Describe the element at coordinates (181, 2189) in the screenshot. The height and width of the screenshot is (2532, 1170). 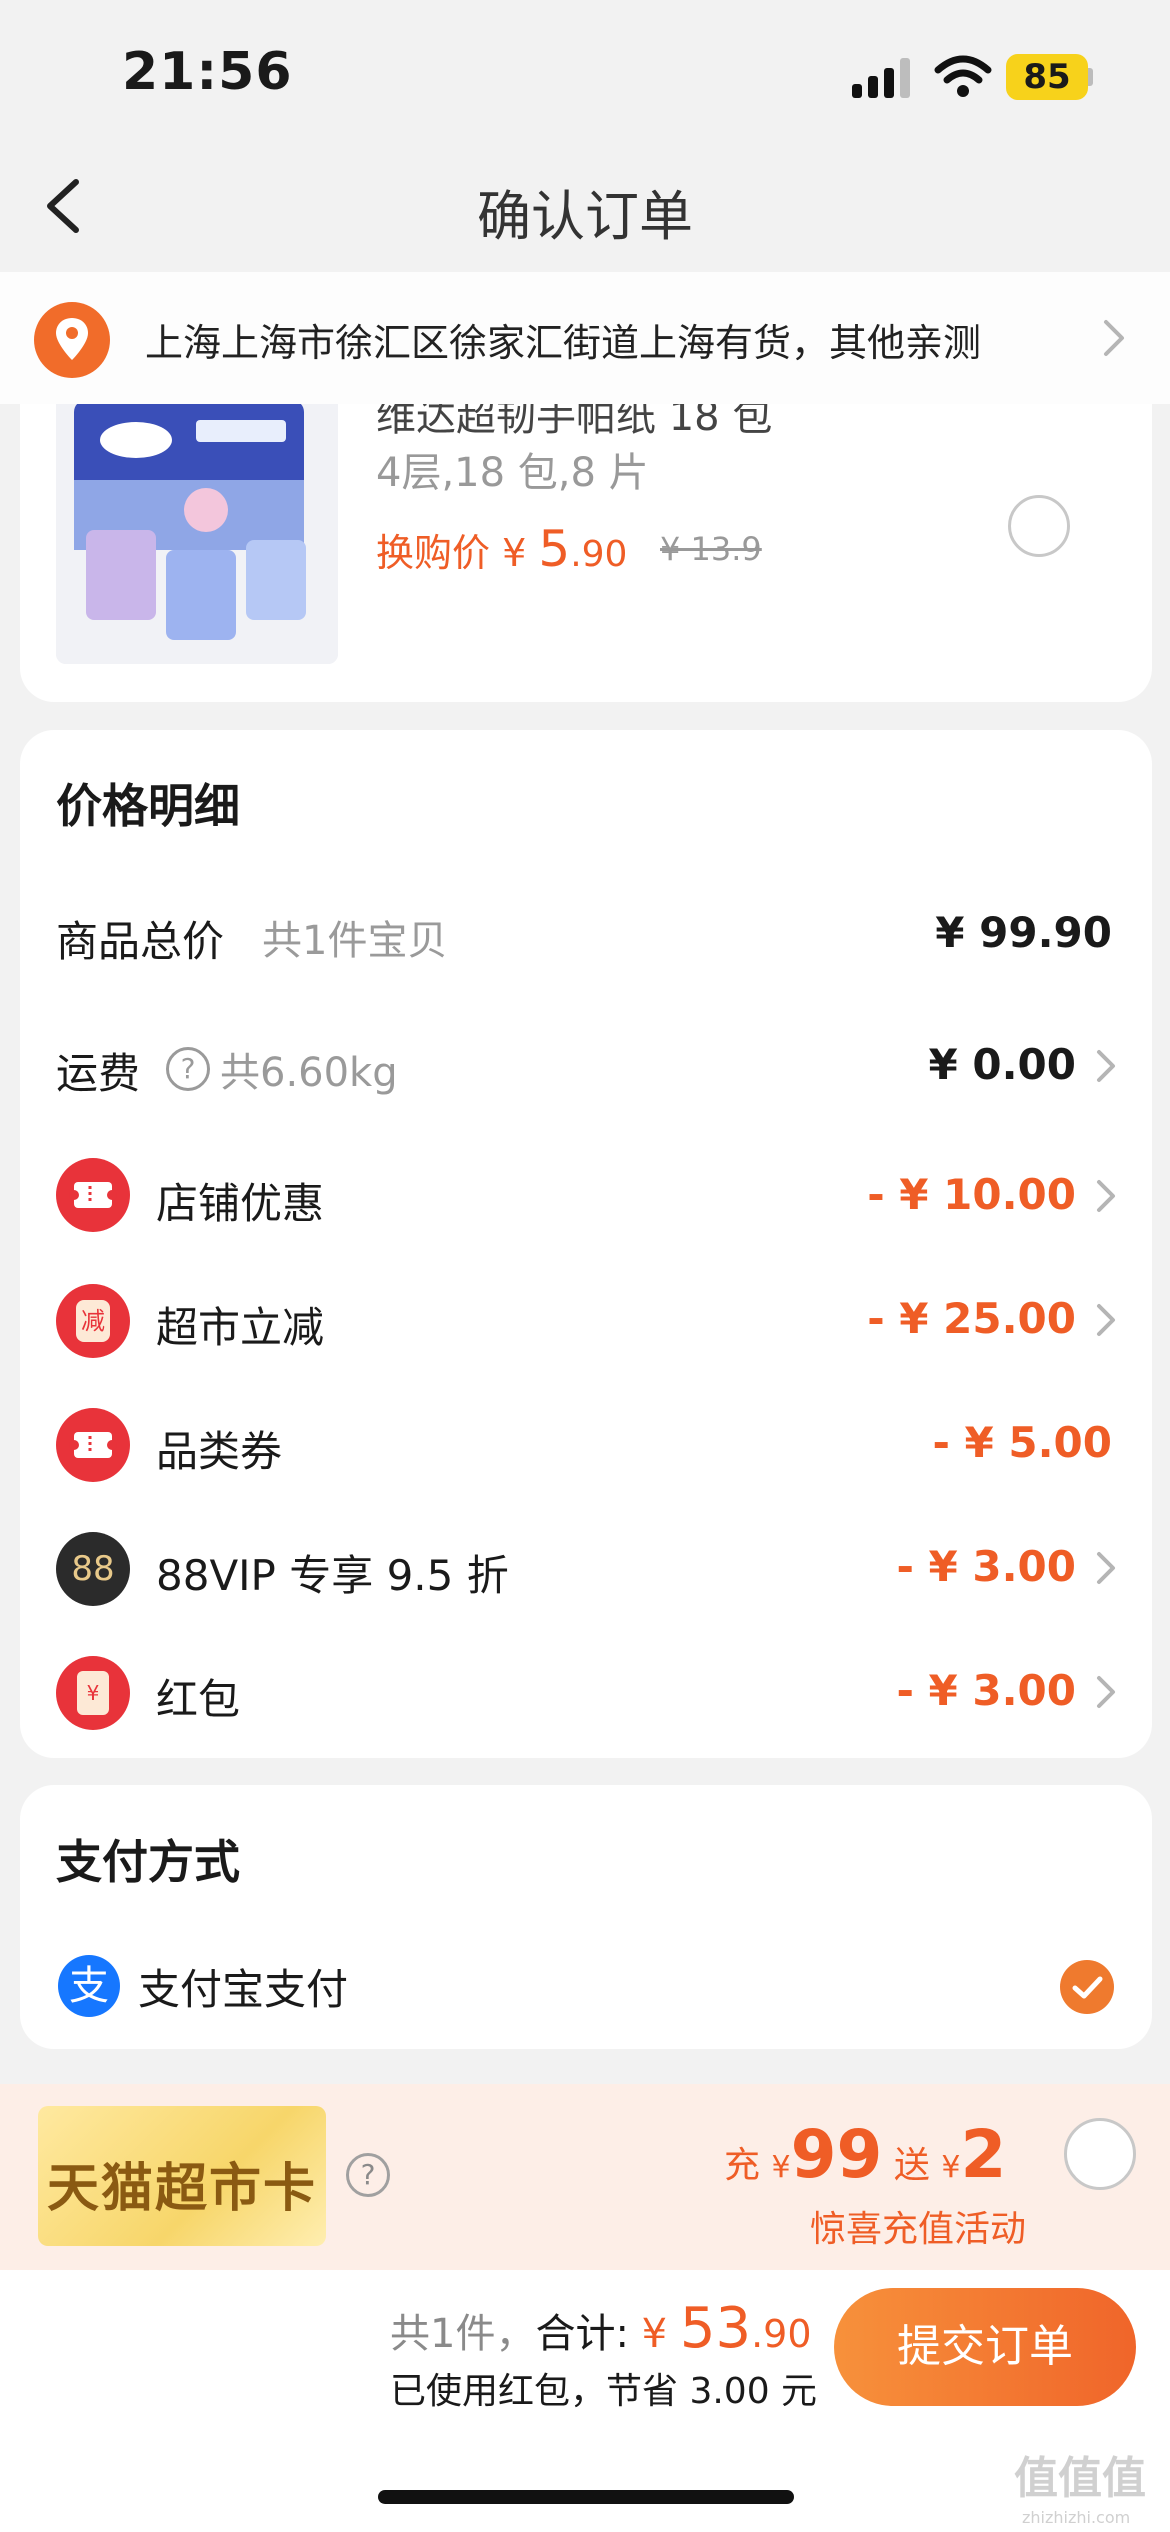
I see `tmall-card-name: 天猫超市卡` at that location.